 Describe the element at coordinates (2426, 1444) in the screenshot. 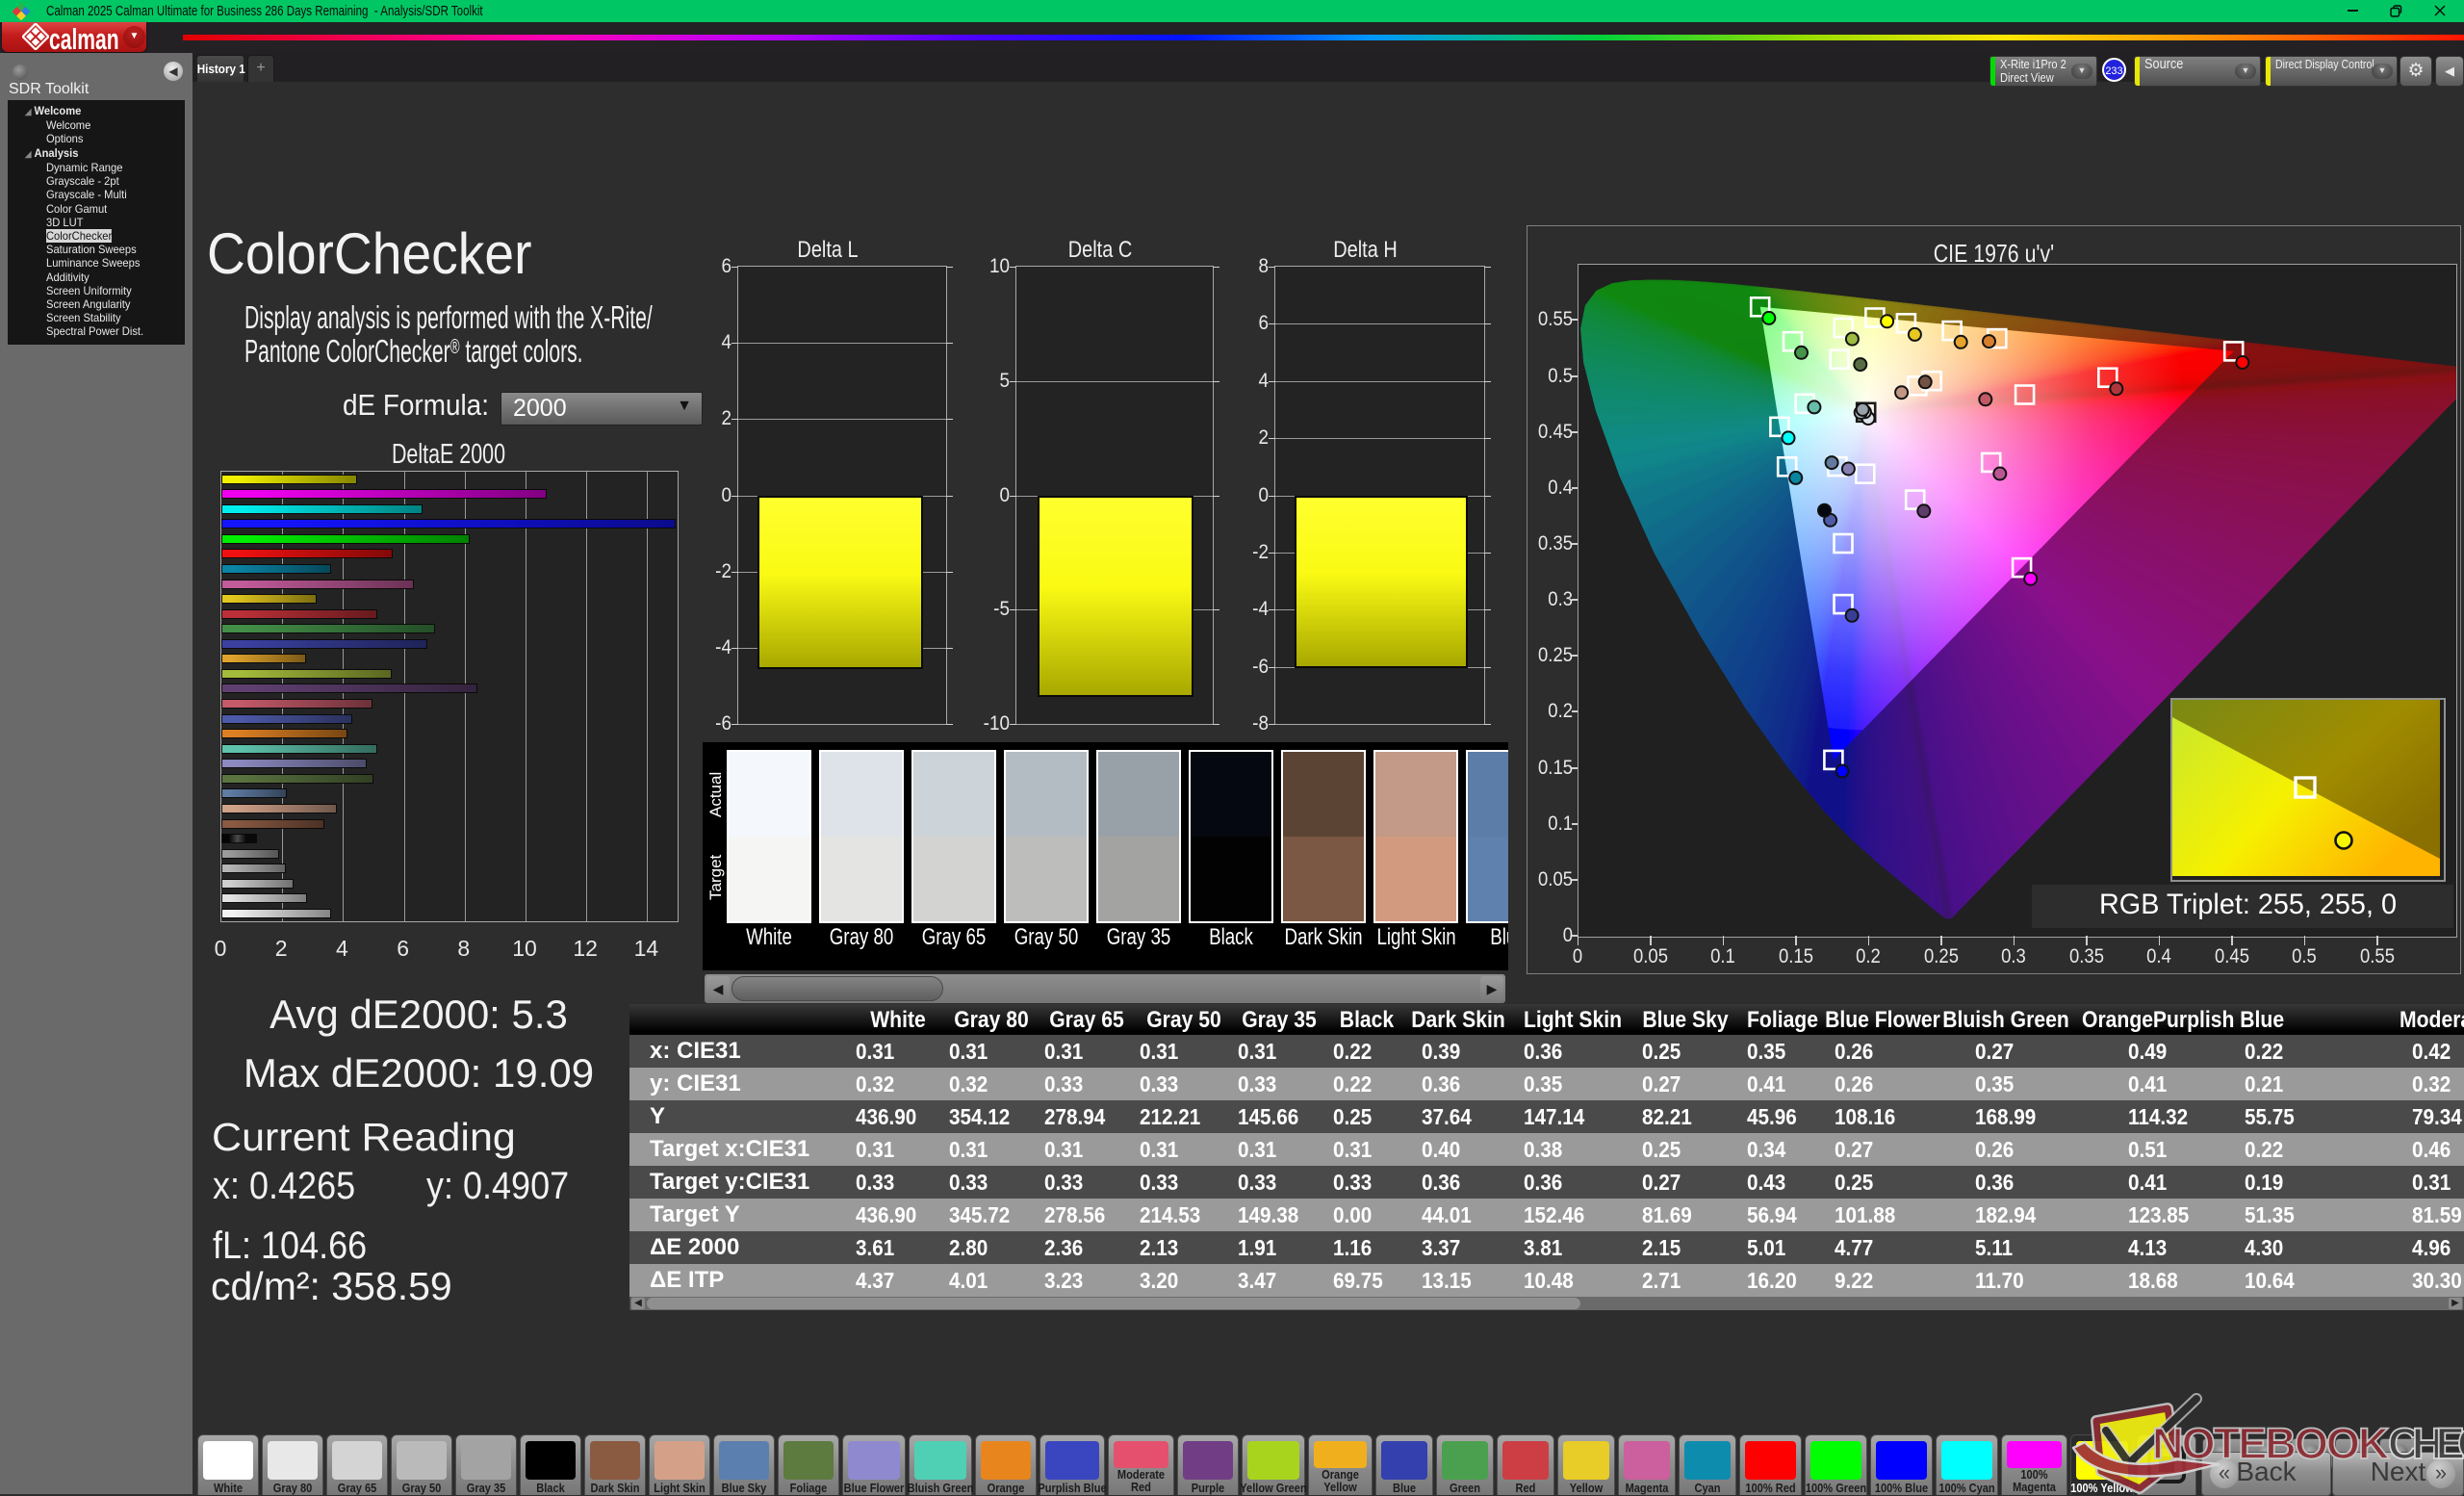

I see `svg-text: CHECK` at that location.